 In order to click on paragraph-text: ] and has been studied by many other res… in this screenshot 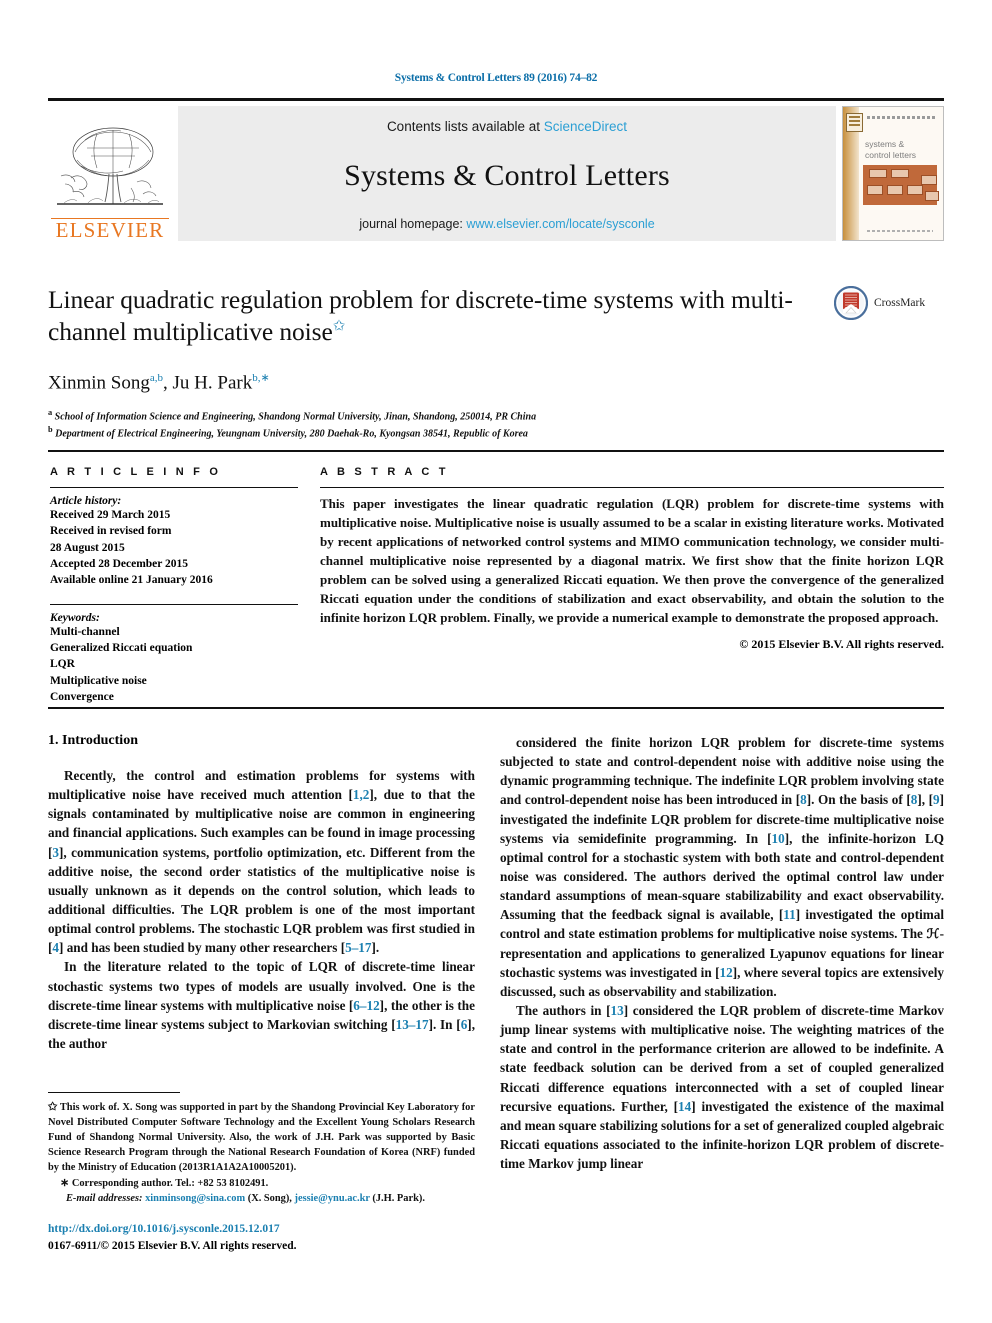, I will do `click(202, 948)`.